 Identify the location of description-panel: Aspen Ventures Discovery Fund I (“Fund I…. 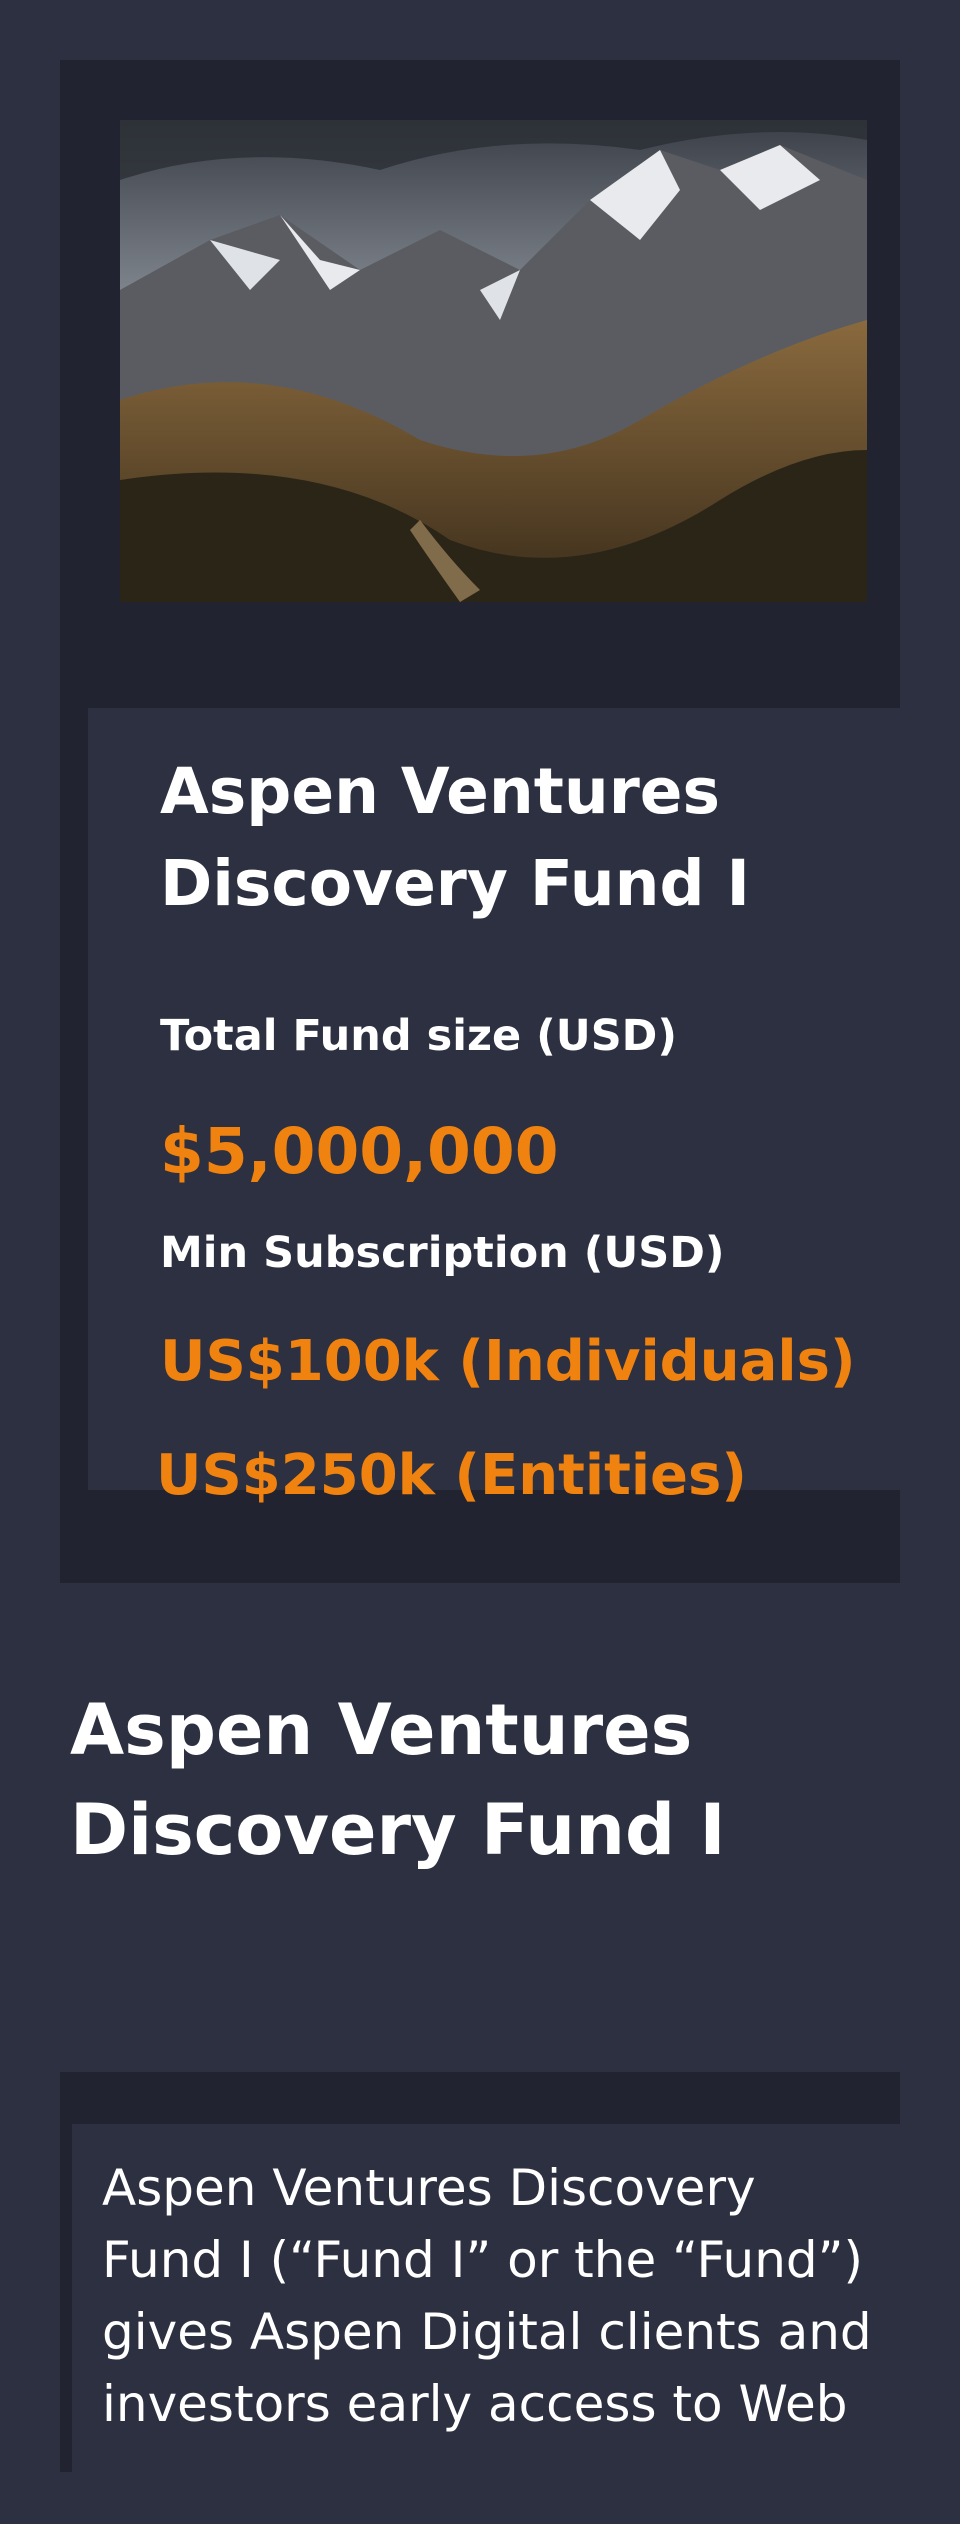
(486, 2324).